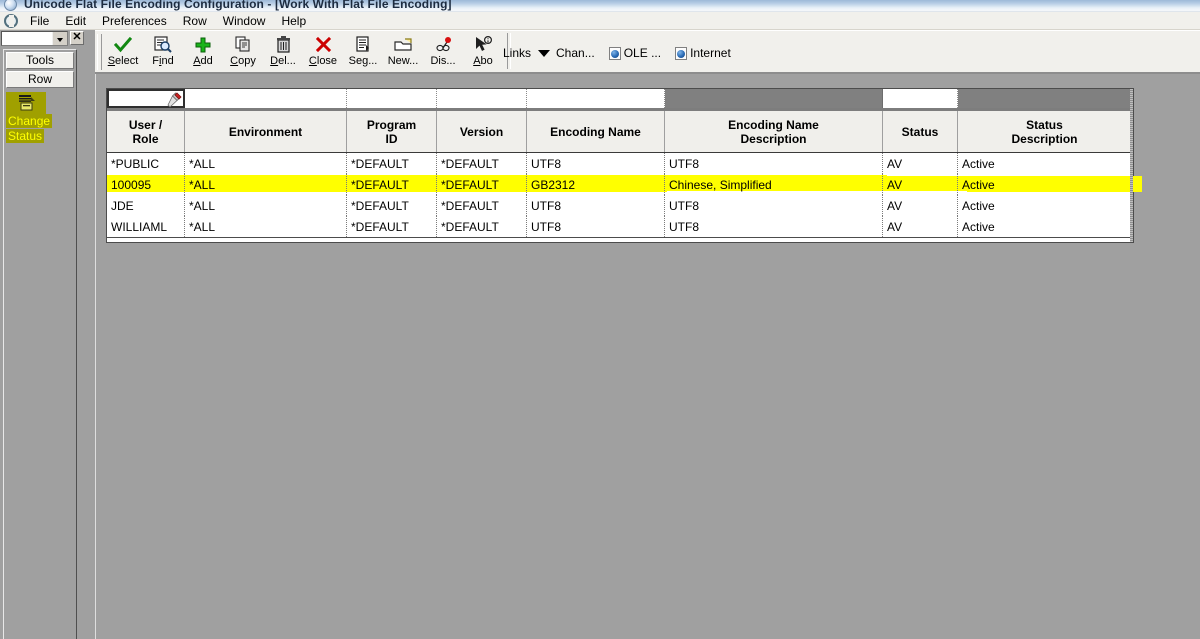  Describe the element at coordinates (703, 53) in the screenshot. I see `link-item-internet: Internet` at that location.